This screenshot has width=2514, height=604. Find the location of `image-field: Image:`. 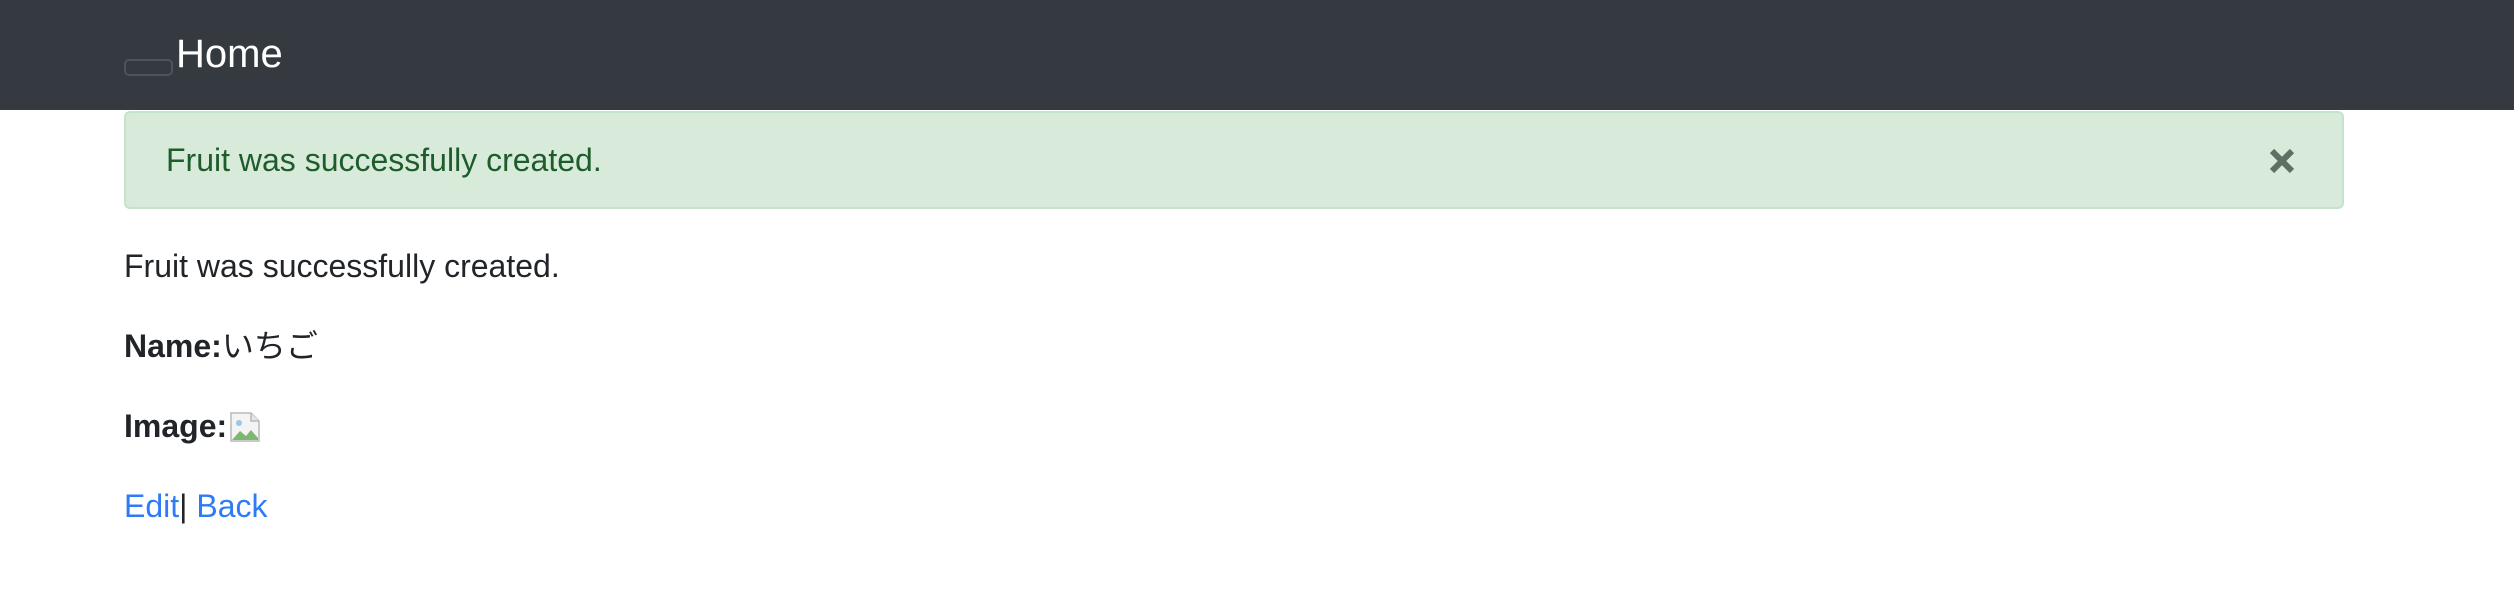

image-field: Image: is located at coordinates (192, 426).